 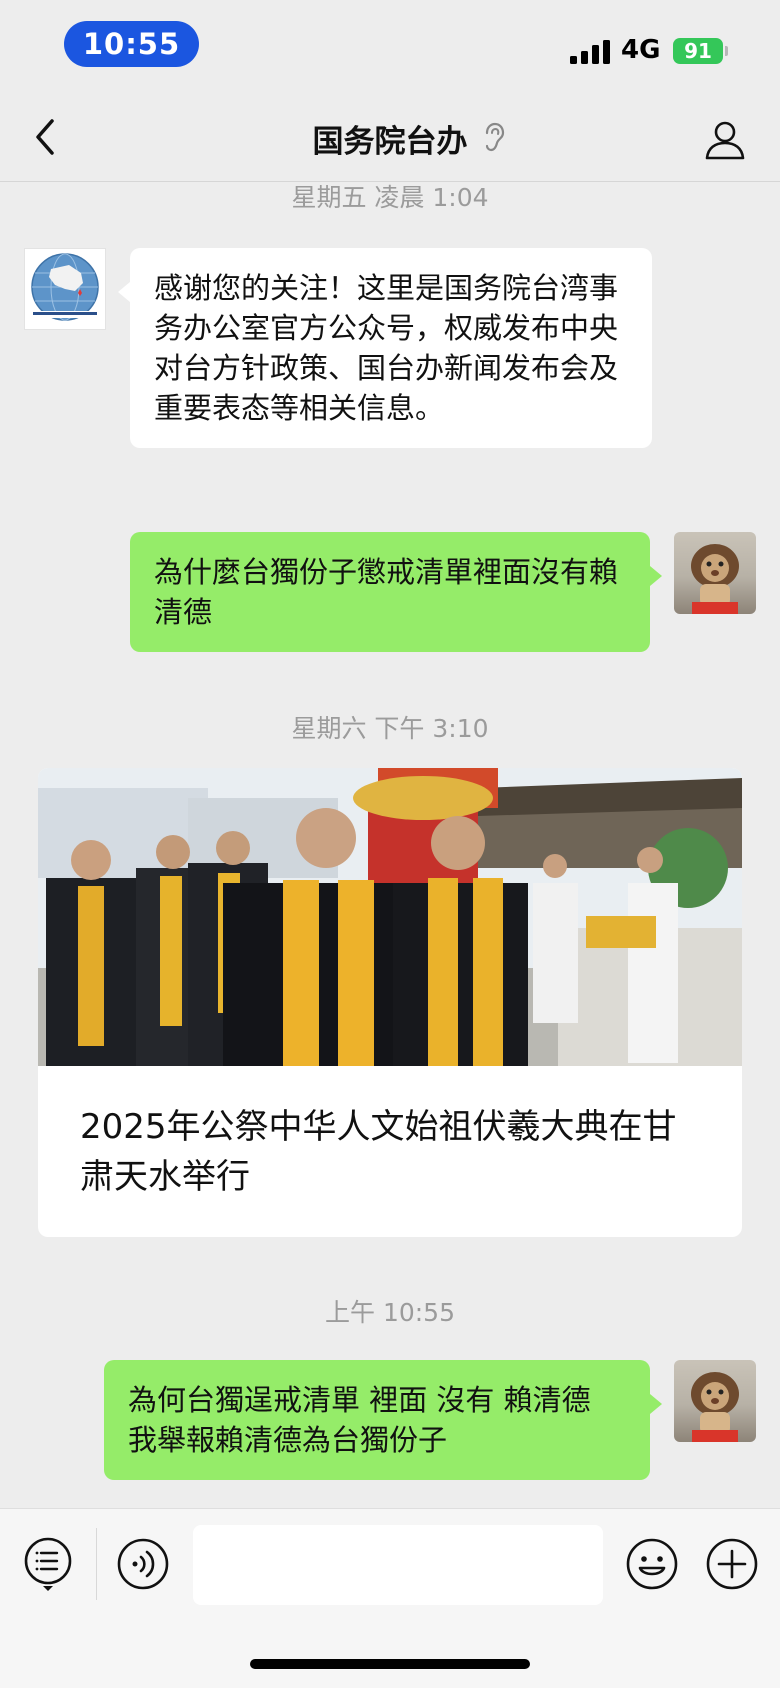 What do you see at coordinates (143, 1564) in the screenshot?
I see `voice-icon` at bounding box center [143, 1564].